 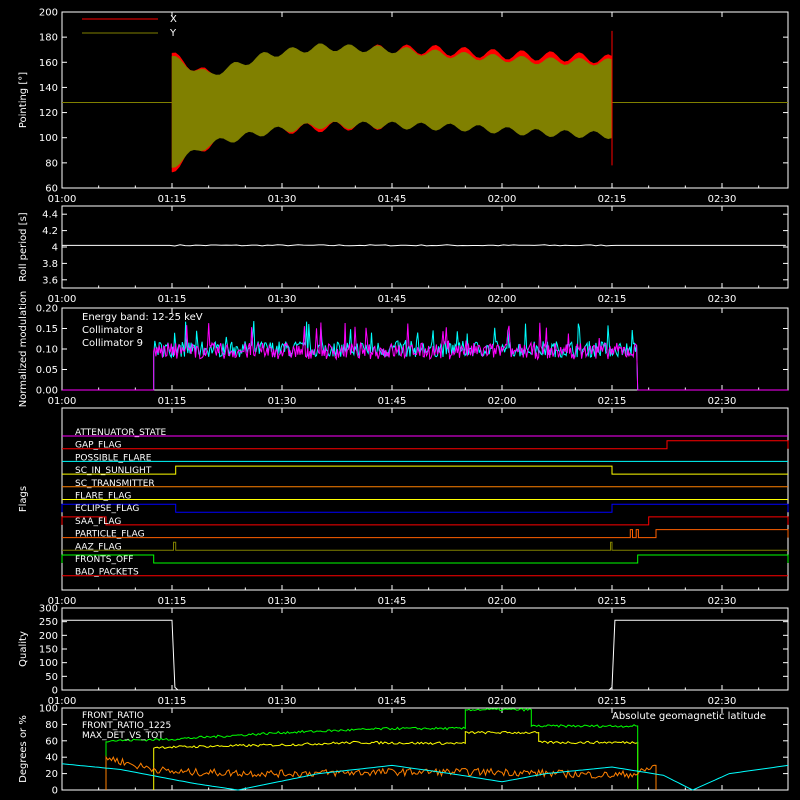 I want to click on quality-line, so click(x=425, y=655).